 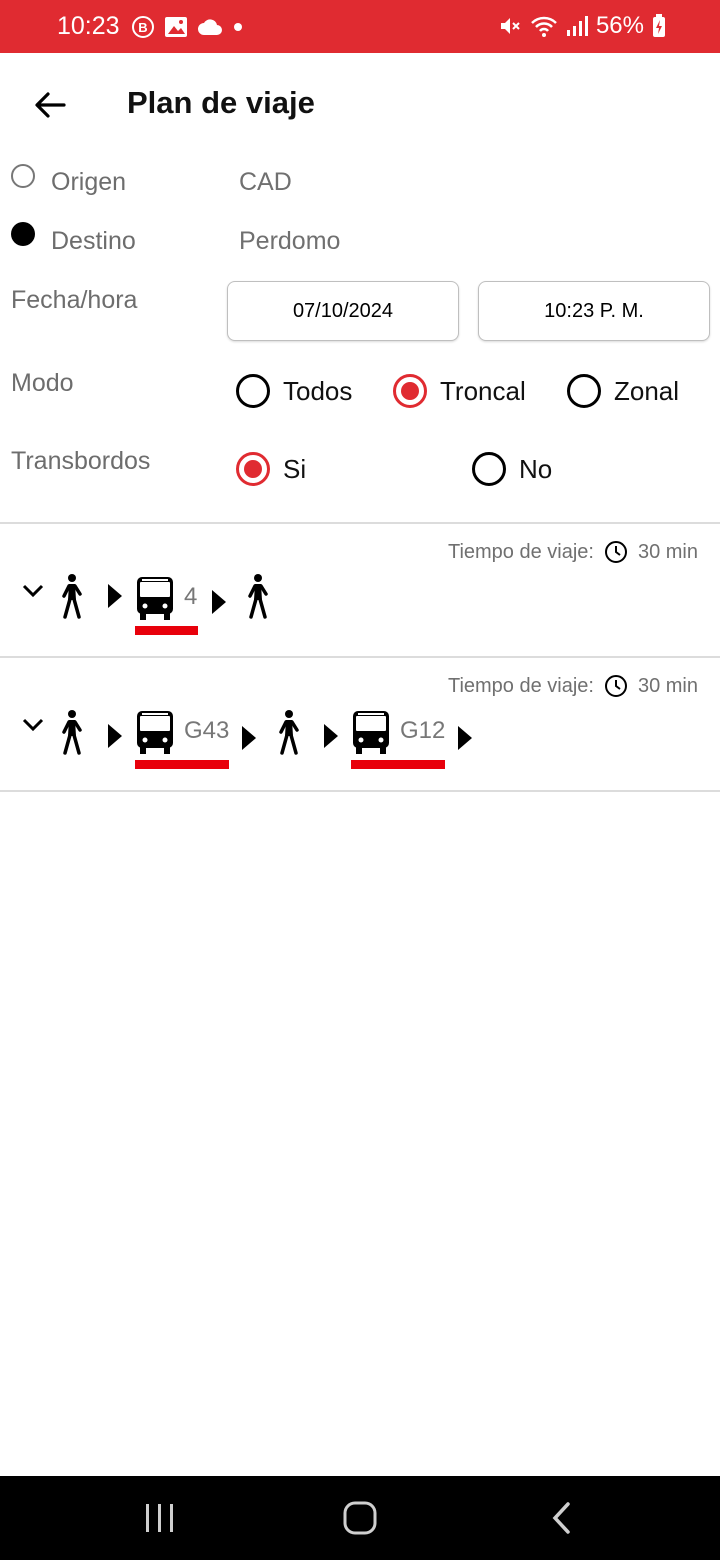 I want to click on date-field: 07/10/2024, so click(x=343, y=311).